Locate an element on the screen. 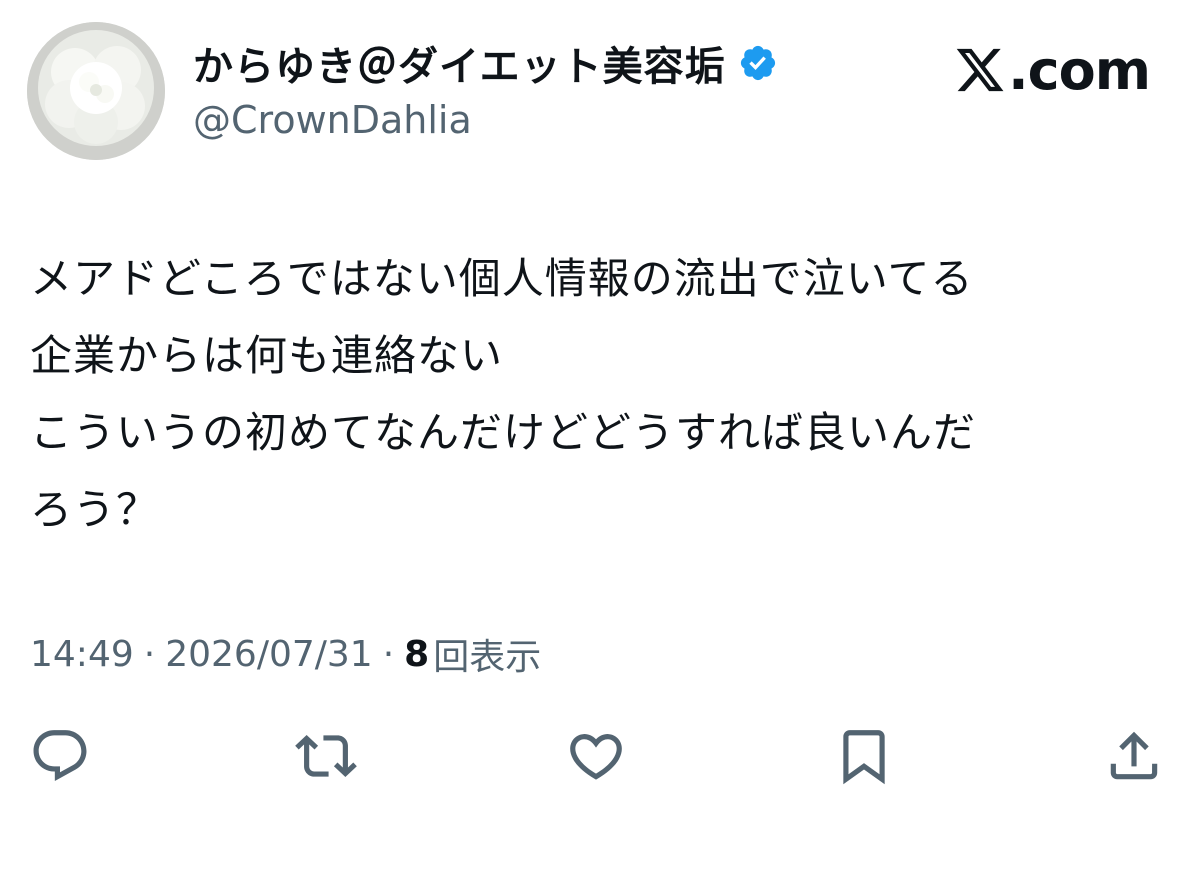 The width and height of the screenshot is (1200, 884). reply-button is located at coordinates (60, 756).